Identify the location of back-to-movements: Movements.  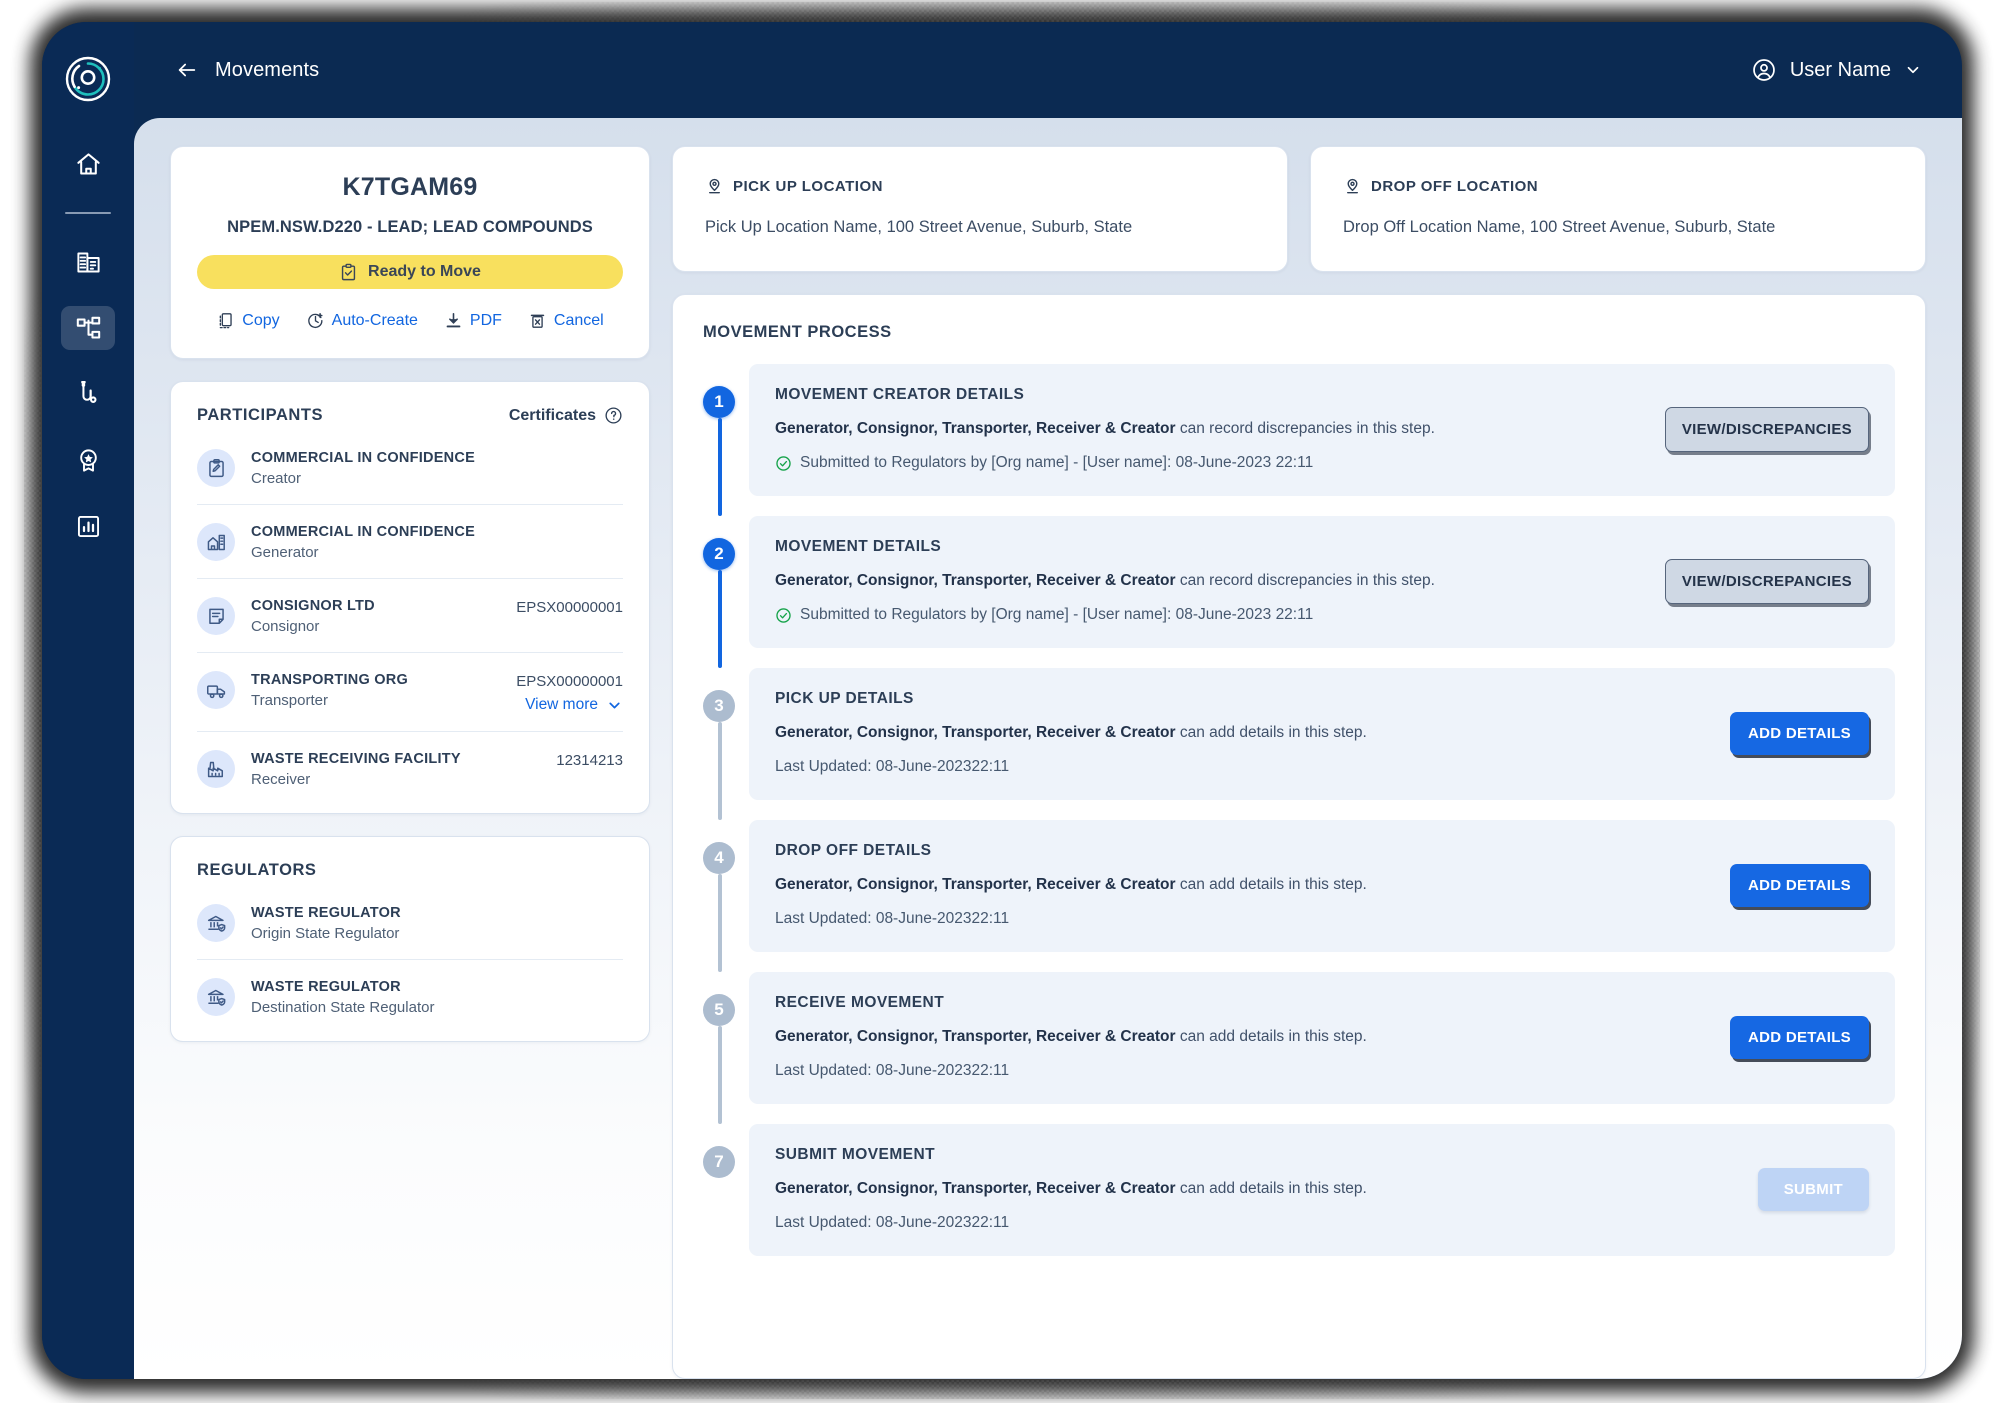
(247, 70).